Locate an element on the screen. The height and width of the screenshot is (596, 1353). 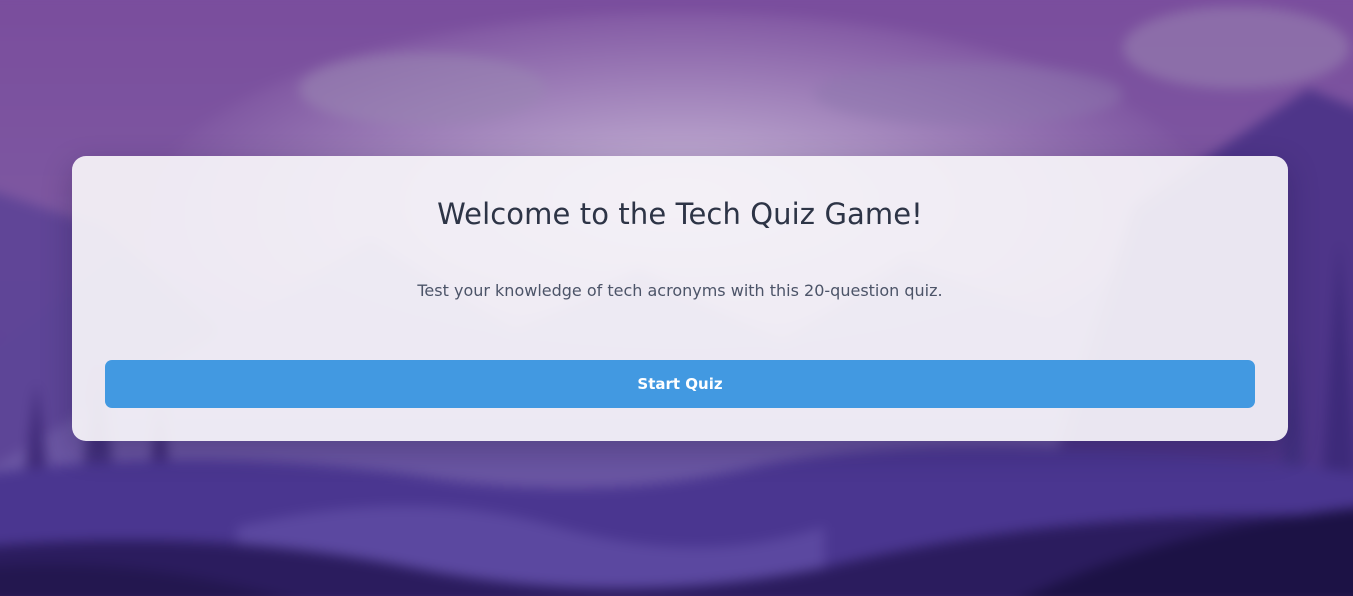
start-quiz-button: Start Quiz is located at coordinates (680, 384).